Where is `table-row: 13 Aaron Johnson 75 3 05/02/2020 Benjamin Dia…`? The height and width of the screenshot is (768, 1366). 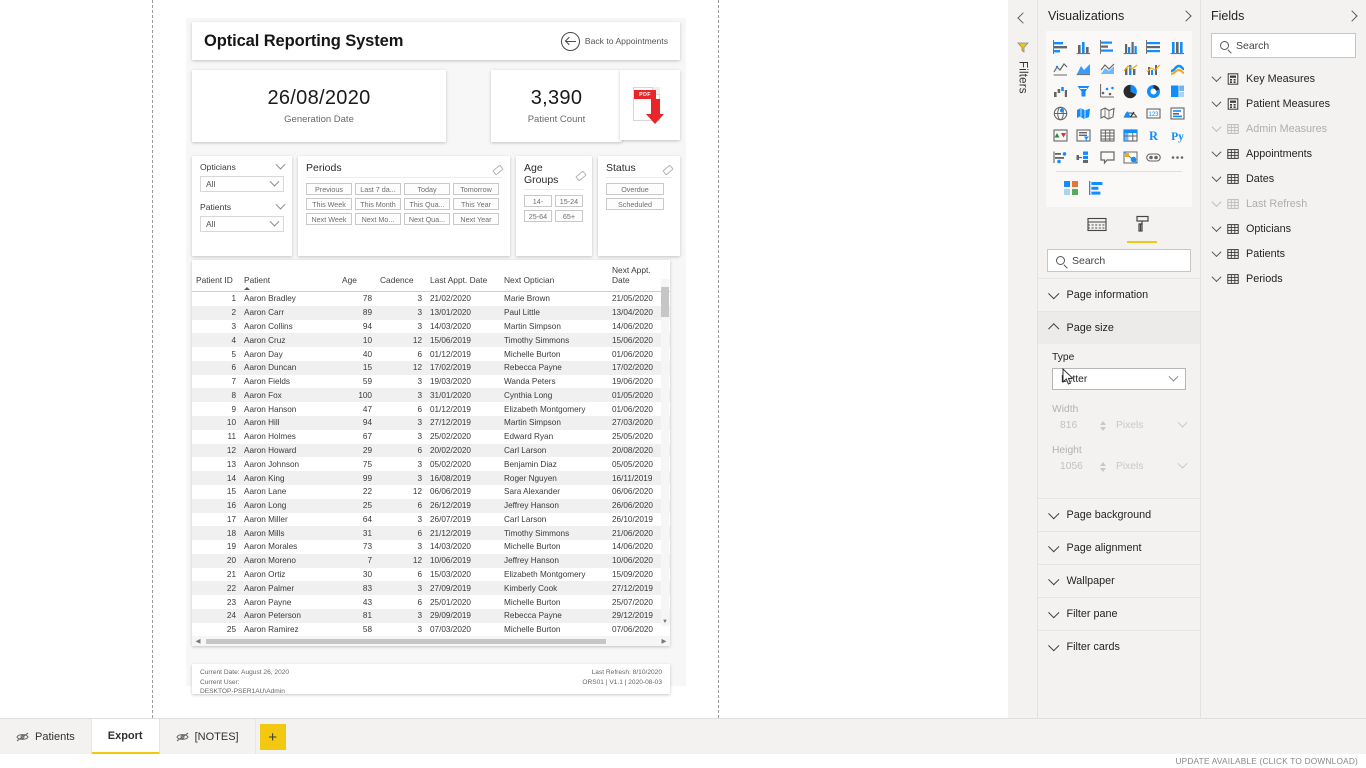 table-row: 13 Aaron Johnson 75 3 05/02/2020 Benjamin Dia… is located at coordinates (431, 464).